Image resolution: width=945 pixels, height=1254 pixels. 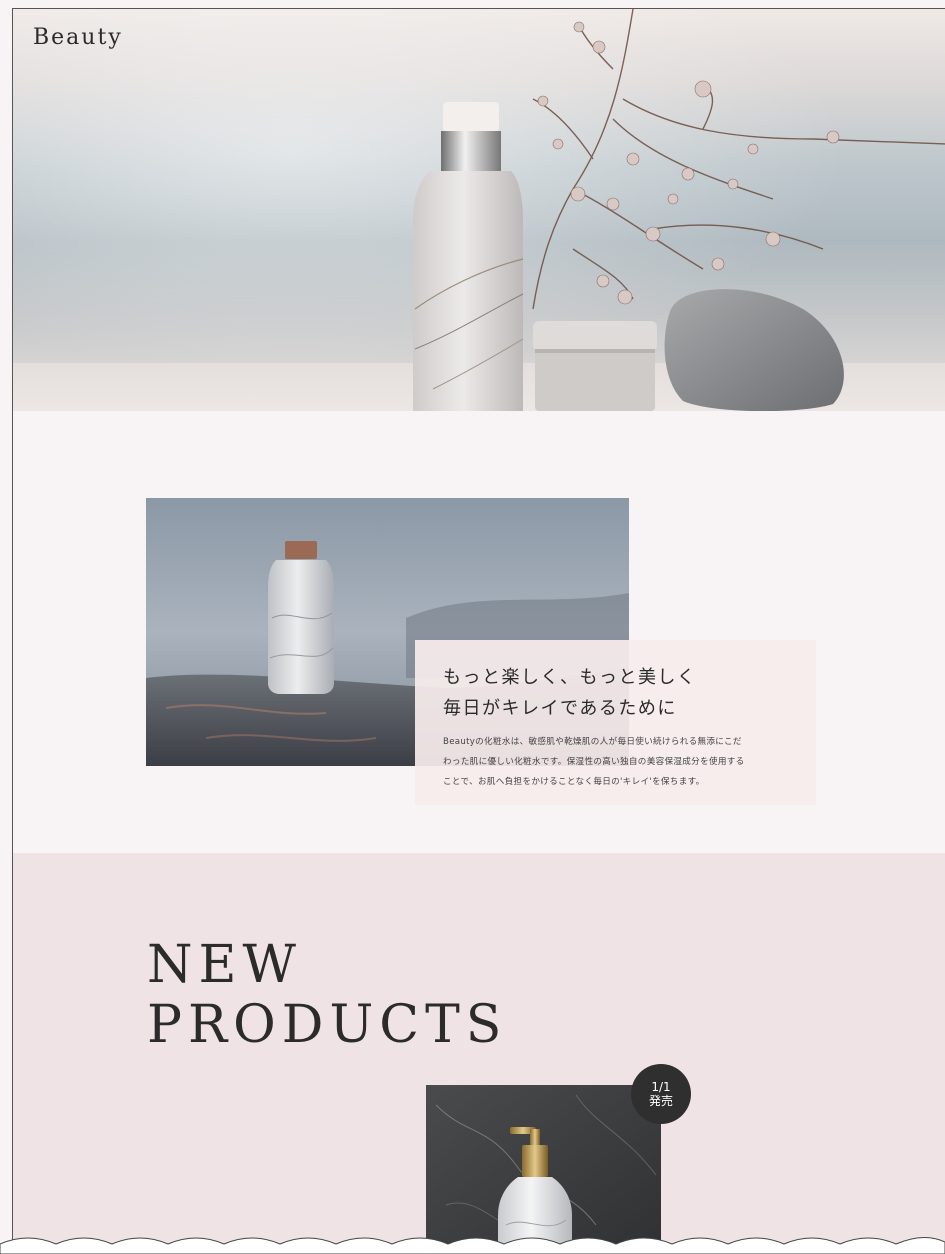 What do you see at coordinates (570, 677) in the screenshot?
I see `intro-heading-line1: もっと楽しく、もっと美しく` at bounding box center [570, 677].